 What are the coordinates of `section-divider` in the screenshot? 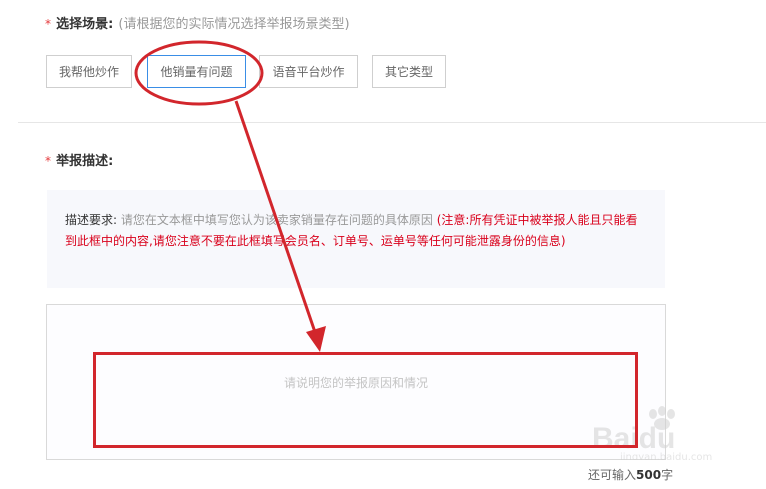 It's located at (392, 122).